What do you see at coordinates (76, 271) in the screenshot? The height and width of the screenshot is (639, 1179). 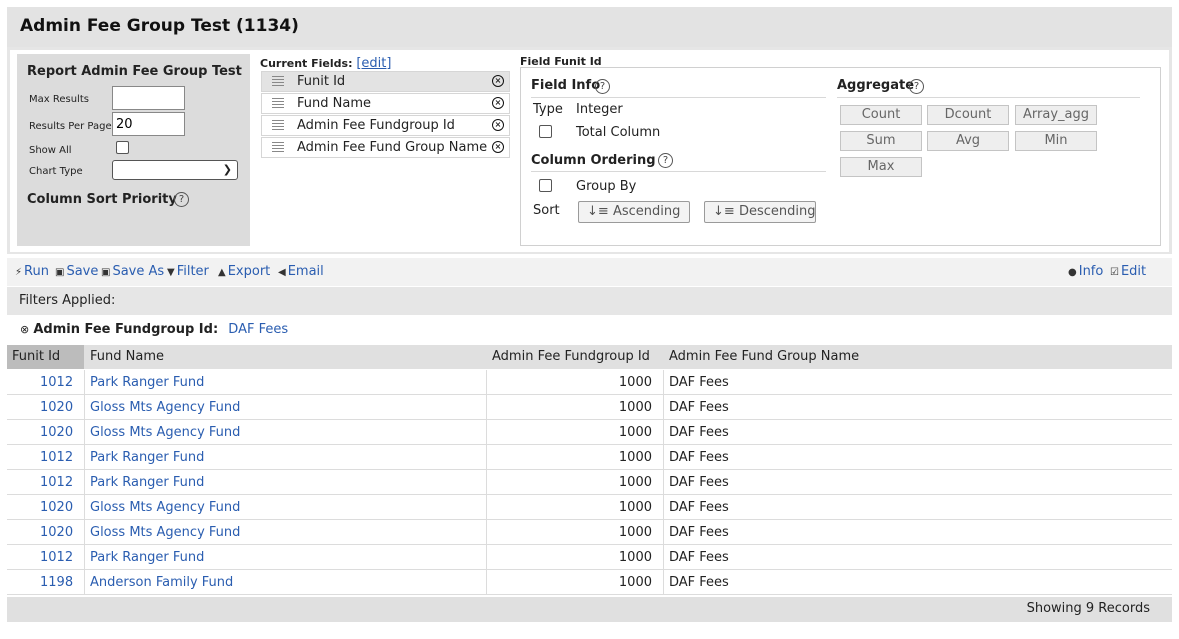 I see `save-button: ▣ Save` at bounding box center [76, 271].